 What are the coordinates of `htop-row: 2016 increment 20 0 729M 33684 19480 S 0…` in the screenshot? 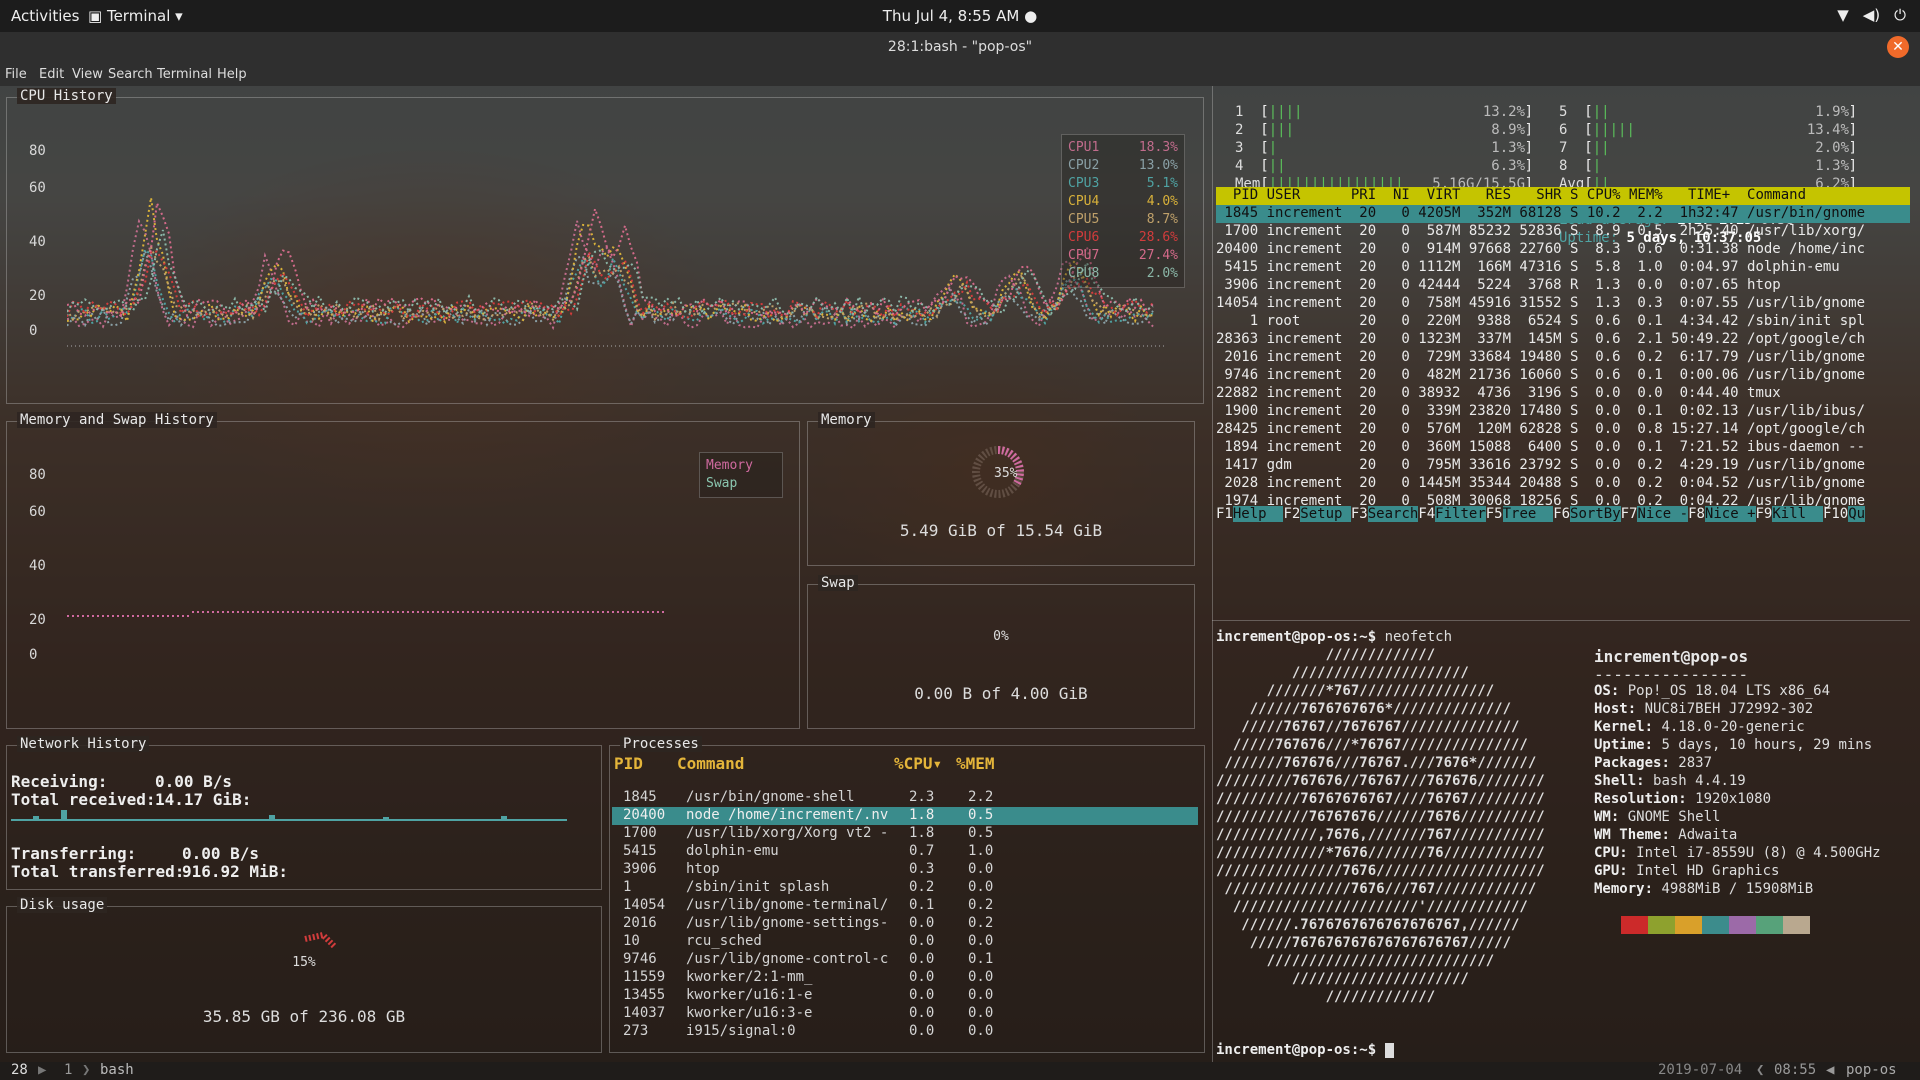 It's located at (1563, 358).